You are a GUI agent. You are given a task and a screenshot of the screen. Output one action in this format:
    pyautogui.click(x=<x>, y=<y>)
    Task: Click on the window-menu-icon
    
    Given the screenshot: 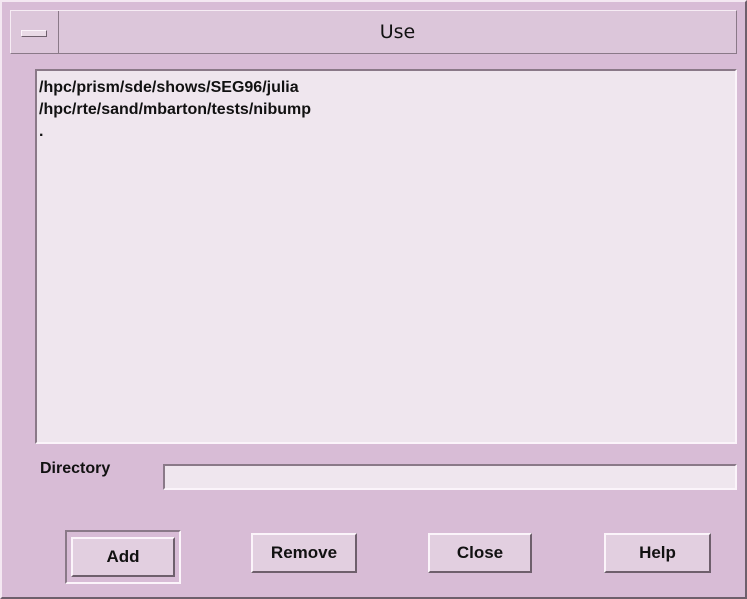 What is the action you would take?
    pyautogui.click(x=34, y=33)
    